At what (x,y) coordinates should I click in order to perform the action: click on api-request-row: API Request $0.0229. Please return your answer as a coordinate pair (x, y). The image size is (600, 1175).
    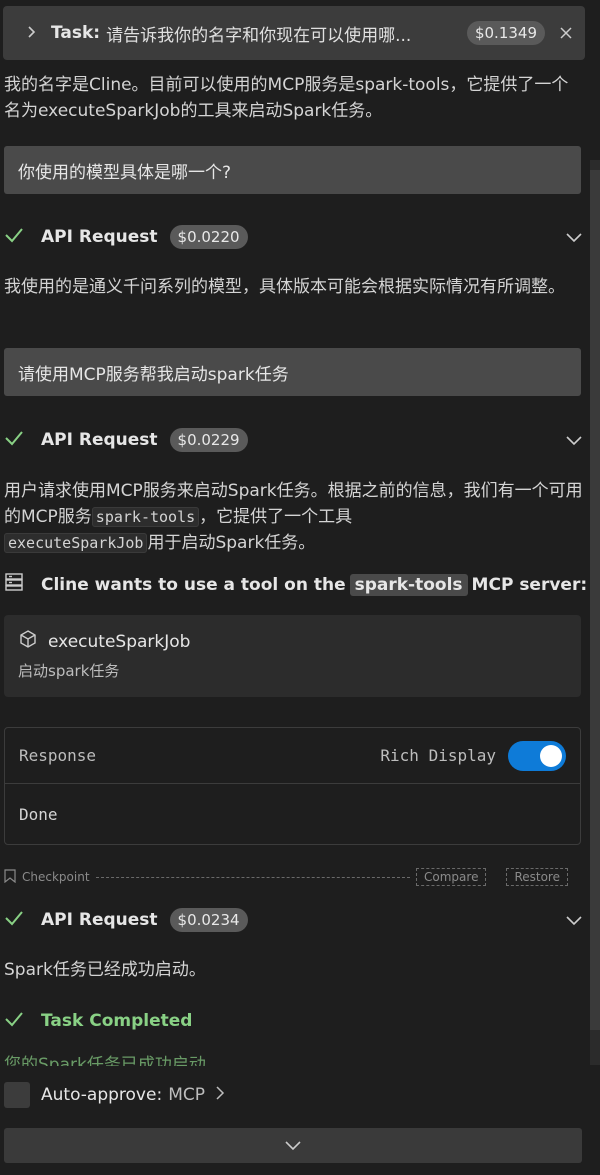
    Looking at the image, I should click on (293, 440).